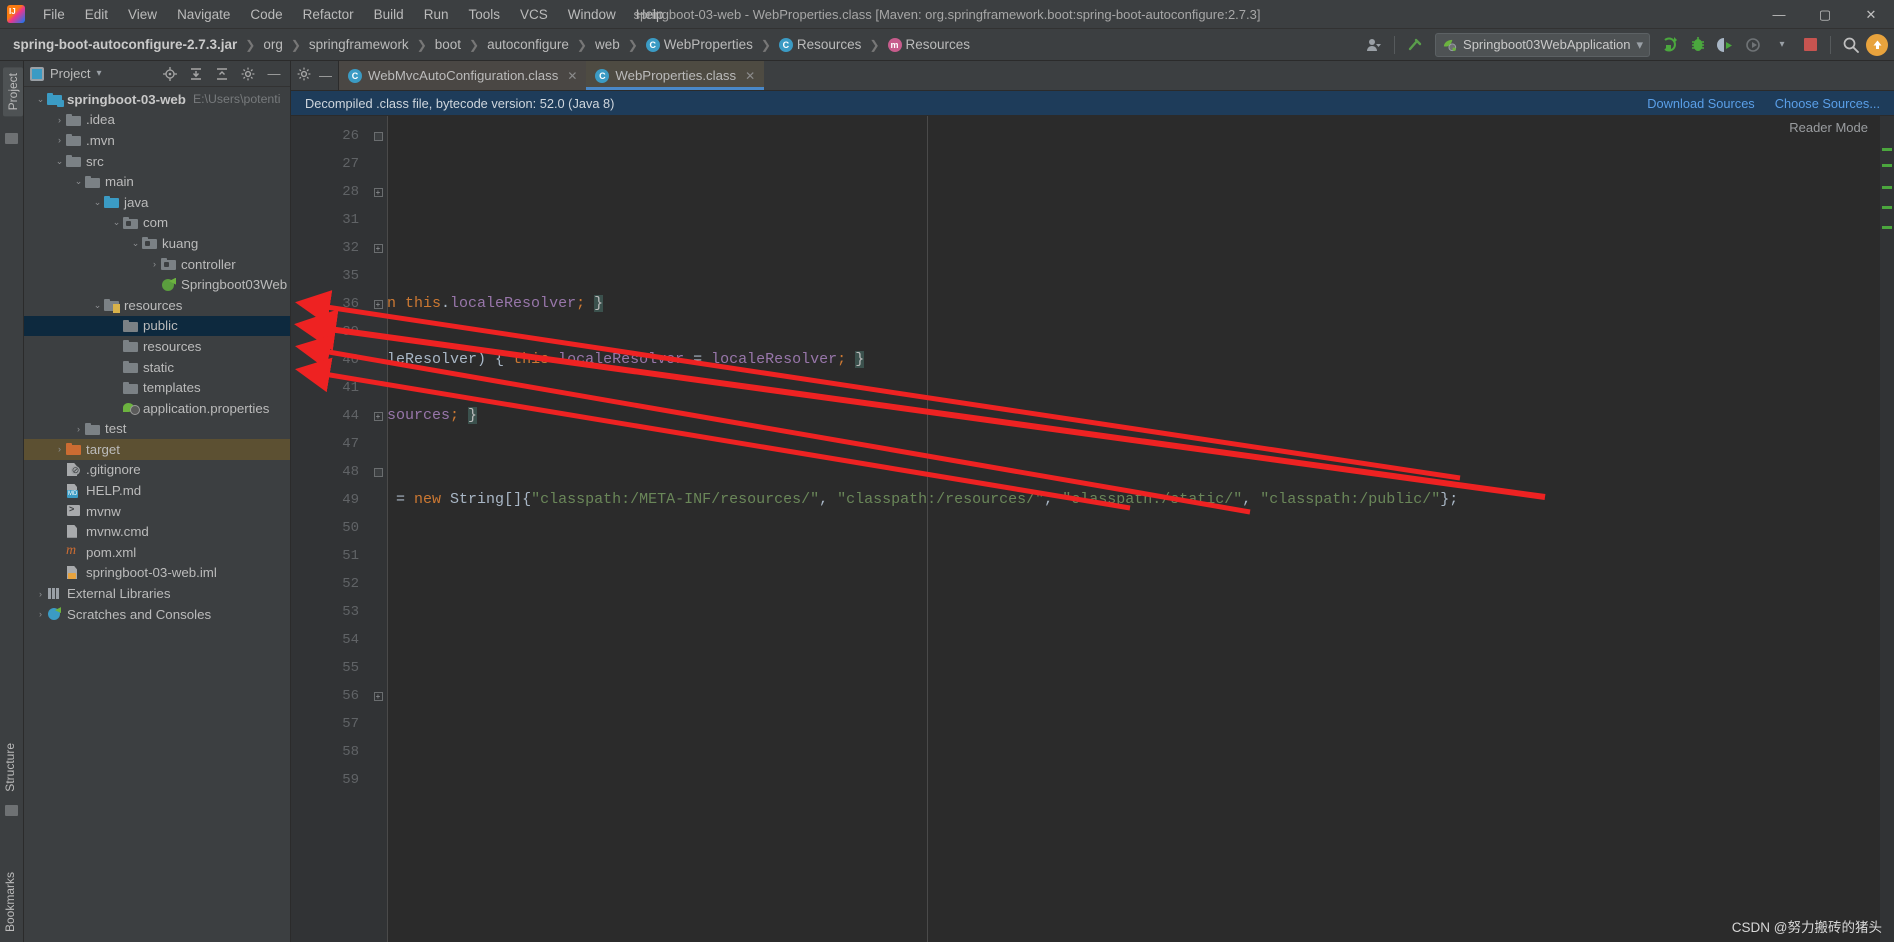  I want to click on tool-window-structure: Structure, so click(10, 767).